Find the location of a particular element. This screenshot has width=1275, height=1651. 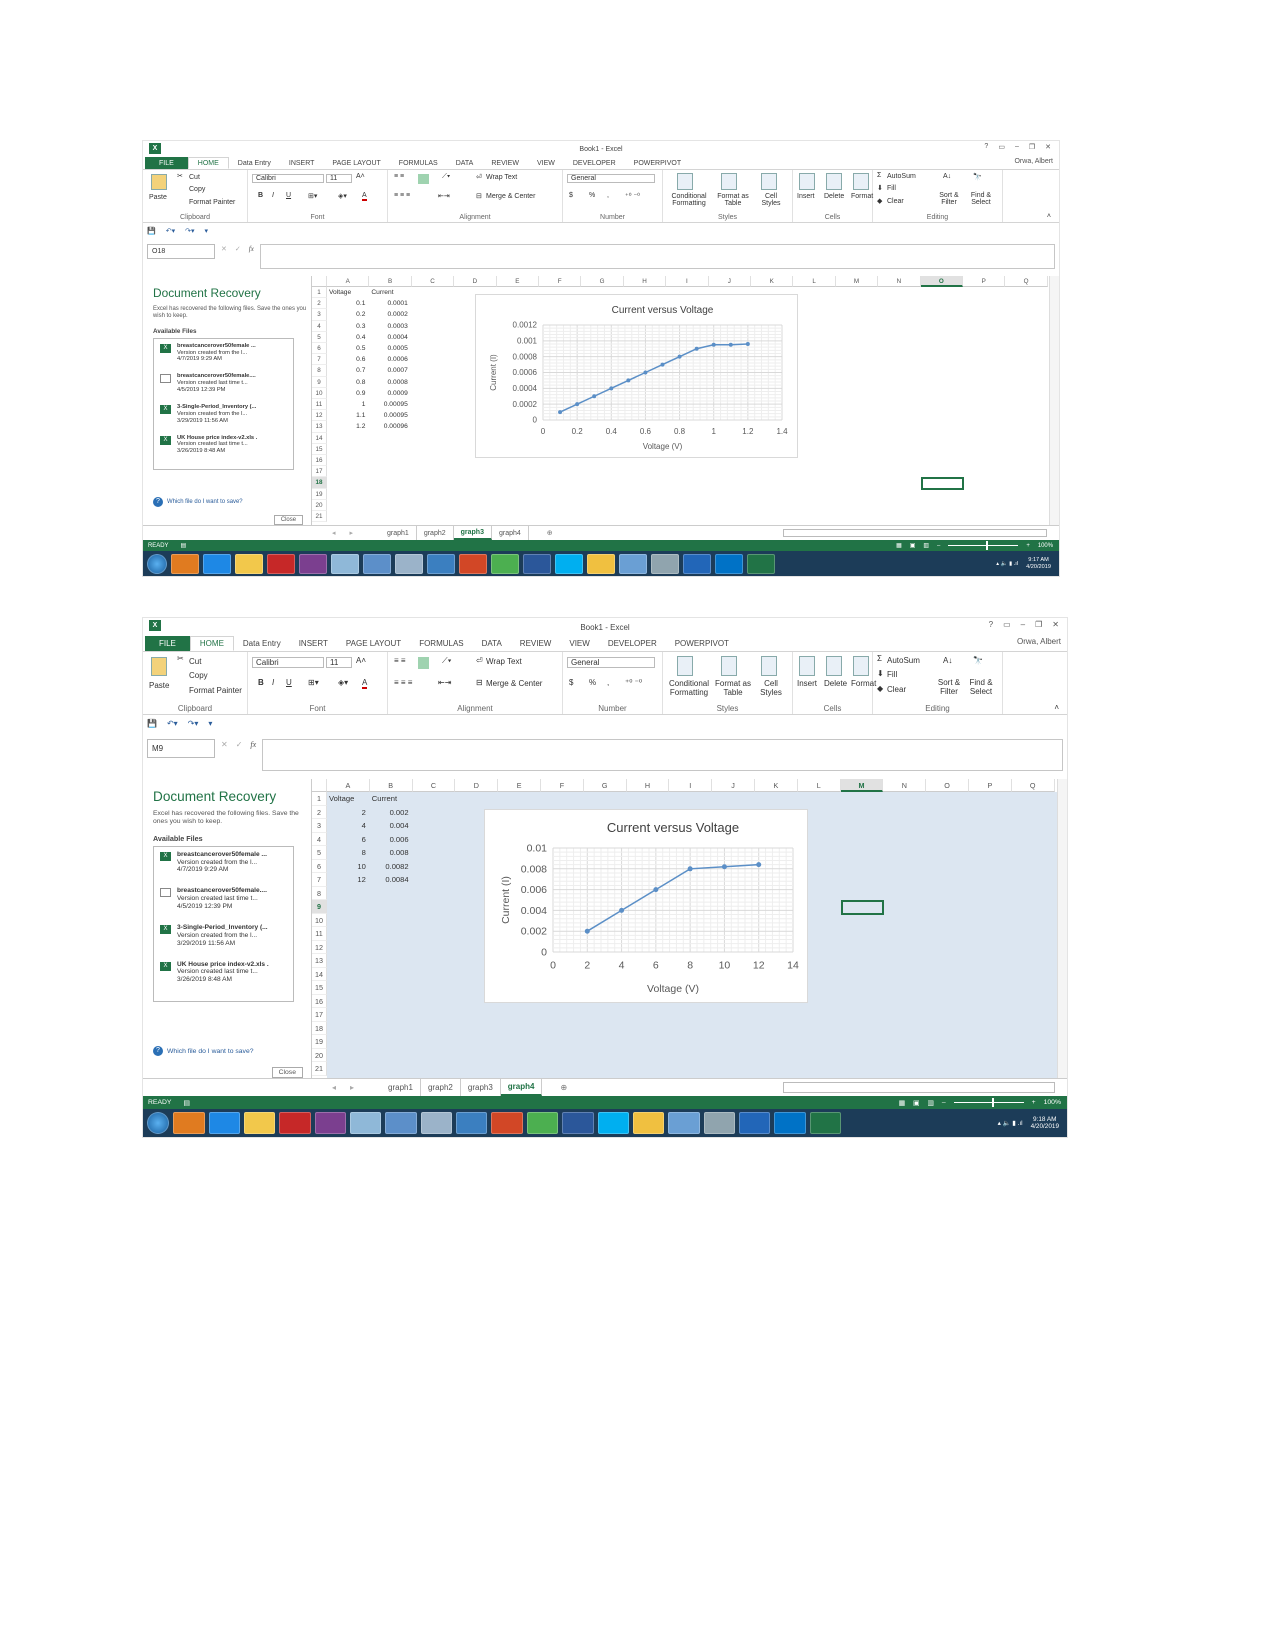

tray-icons: ▴ 🔈 ▮ .ıl is located at coordinates (1007, 564).